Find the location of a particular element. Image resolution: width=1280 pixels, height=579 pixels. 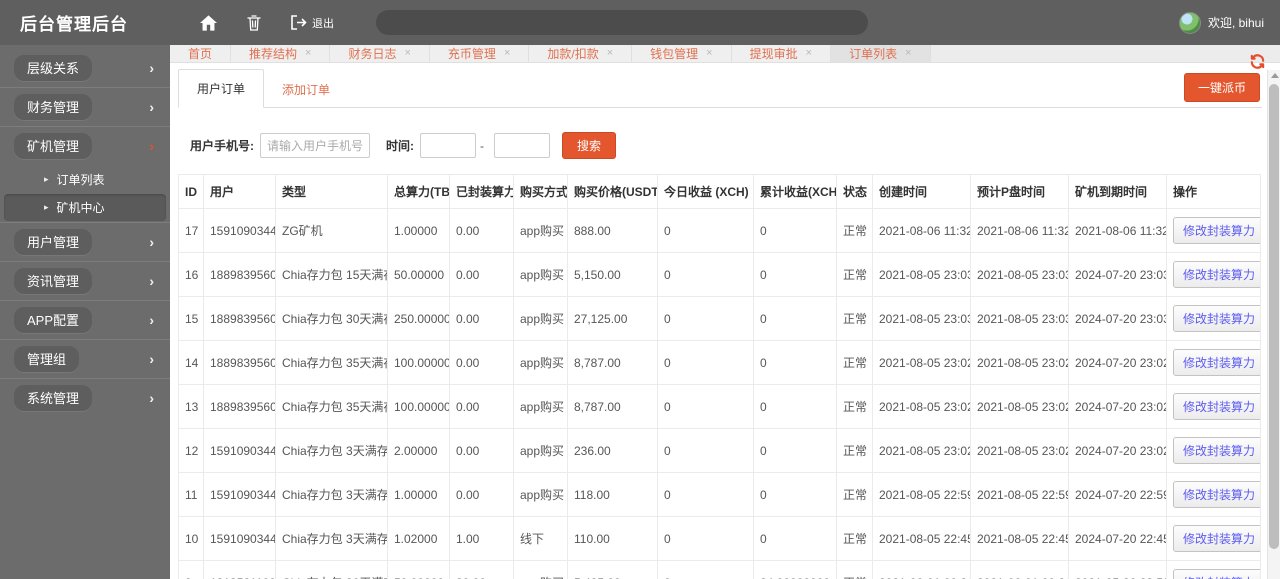

tab-bar: 首页 推荐结构 × 财务日志 × 充币管理 × 加款/扣款 × 钱包管理 × 提现审批 × 订单列表 × is located at coordinates (725, 54).